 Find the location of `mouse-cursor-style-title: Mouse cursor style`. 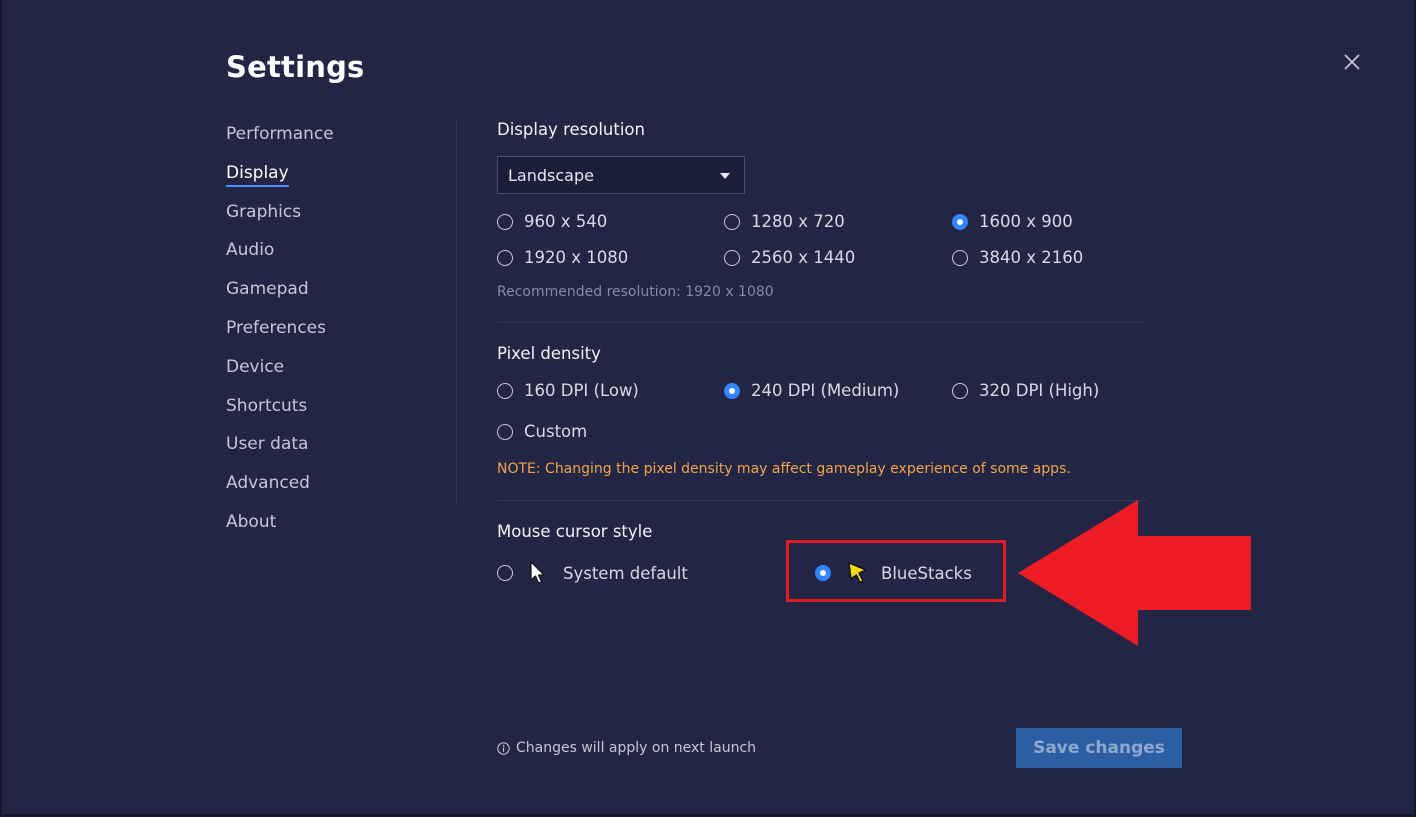

mouse-cursor-style-title: Mouse cursor style is located at coordinates (575, 531).